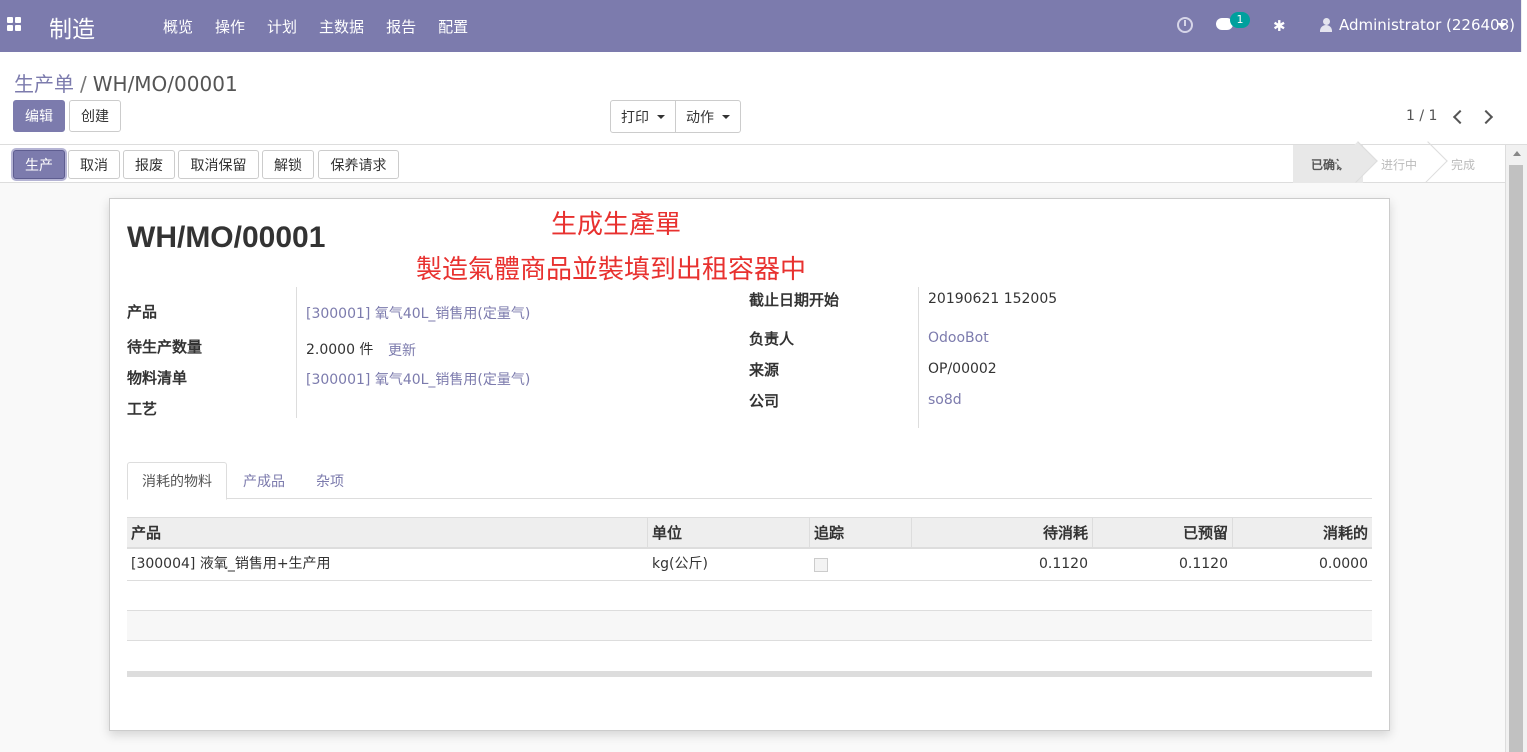 Image resolution: width=1527 pixels, height=752 pixels. I want to click on vertical-scrollbar, so click(1516, 448).